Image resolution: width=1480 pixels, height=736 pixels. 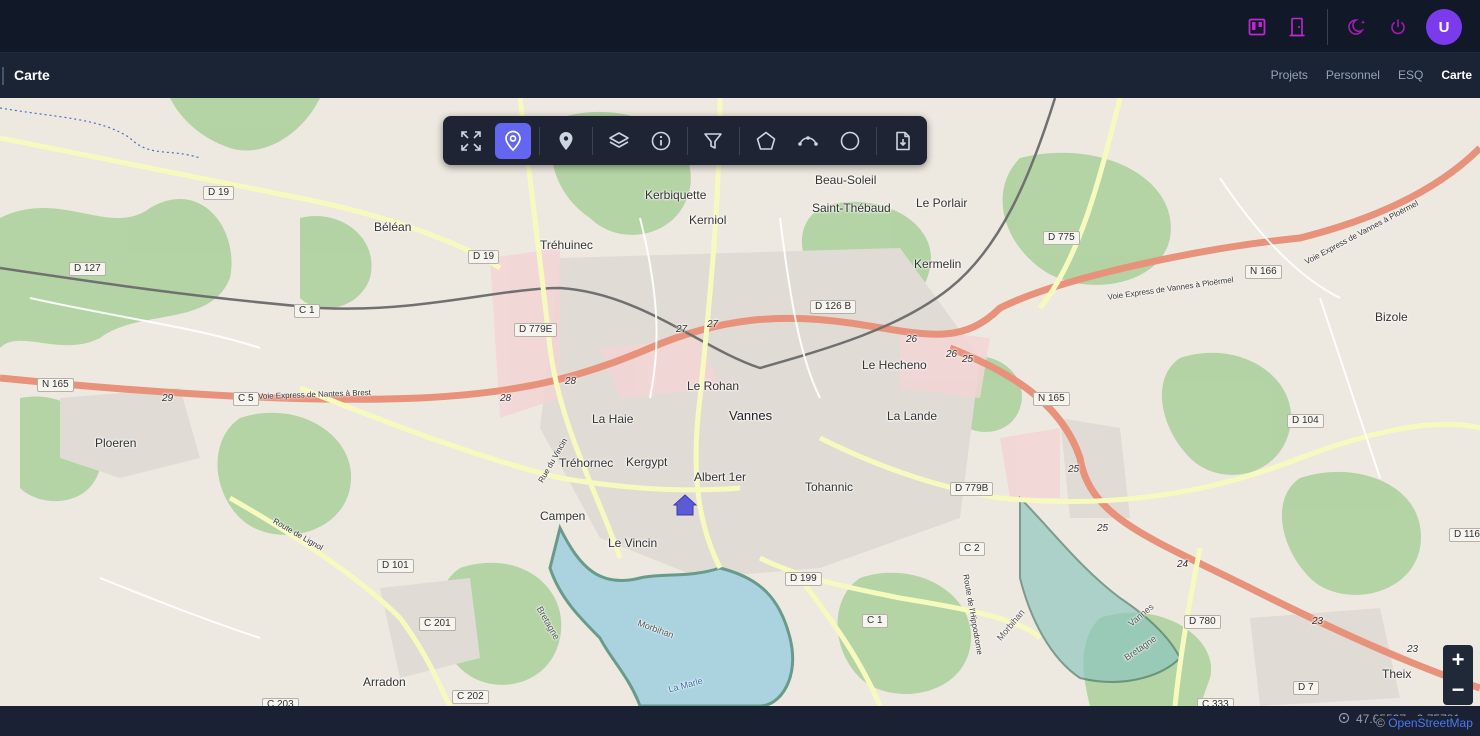 What do you see at coordinates (912, 416) in the screenshot?
I see `place-label: La Lande` at bounding box center [912, 416].